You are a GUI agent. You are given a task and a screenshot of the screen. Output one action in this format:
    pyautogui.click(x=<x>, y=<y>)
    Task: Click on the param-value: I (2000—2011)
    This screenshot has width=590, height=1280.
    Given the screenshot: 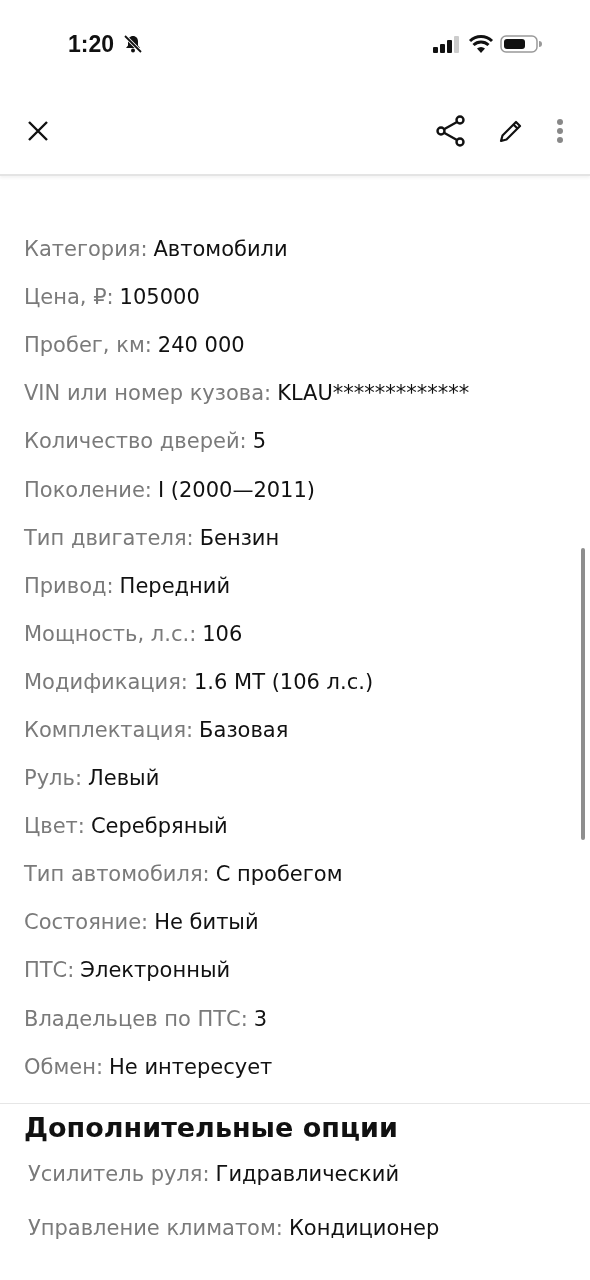 What is the action you would take?
    pyautogui.click(x=236, y=489)
    